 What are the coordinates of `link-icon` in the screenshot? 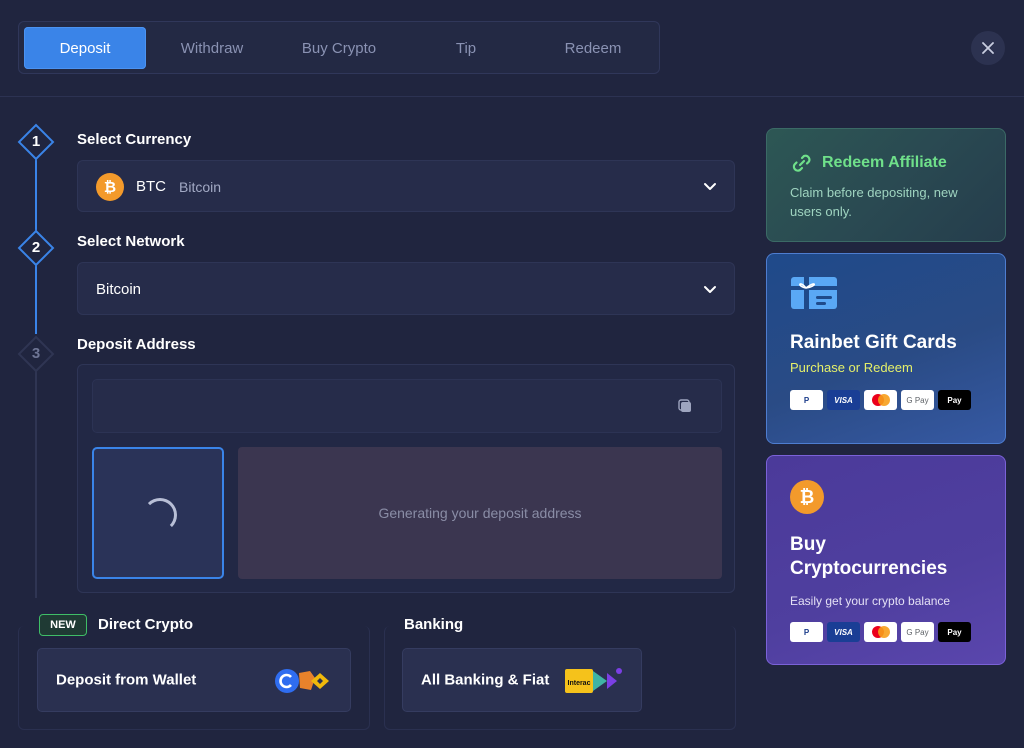 It's located at (801, 163).